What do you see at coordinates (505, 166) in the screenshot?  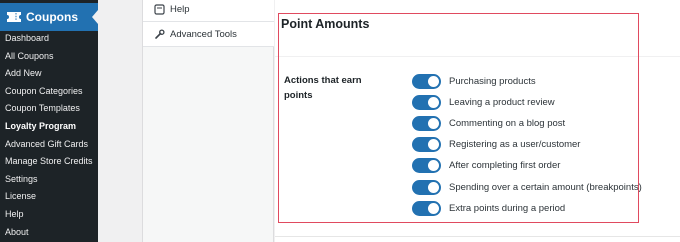 I see `toggle-label: After completing first order` at bounding box center [505, 166].